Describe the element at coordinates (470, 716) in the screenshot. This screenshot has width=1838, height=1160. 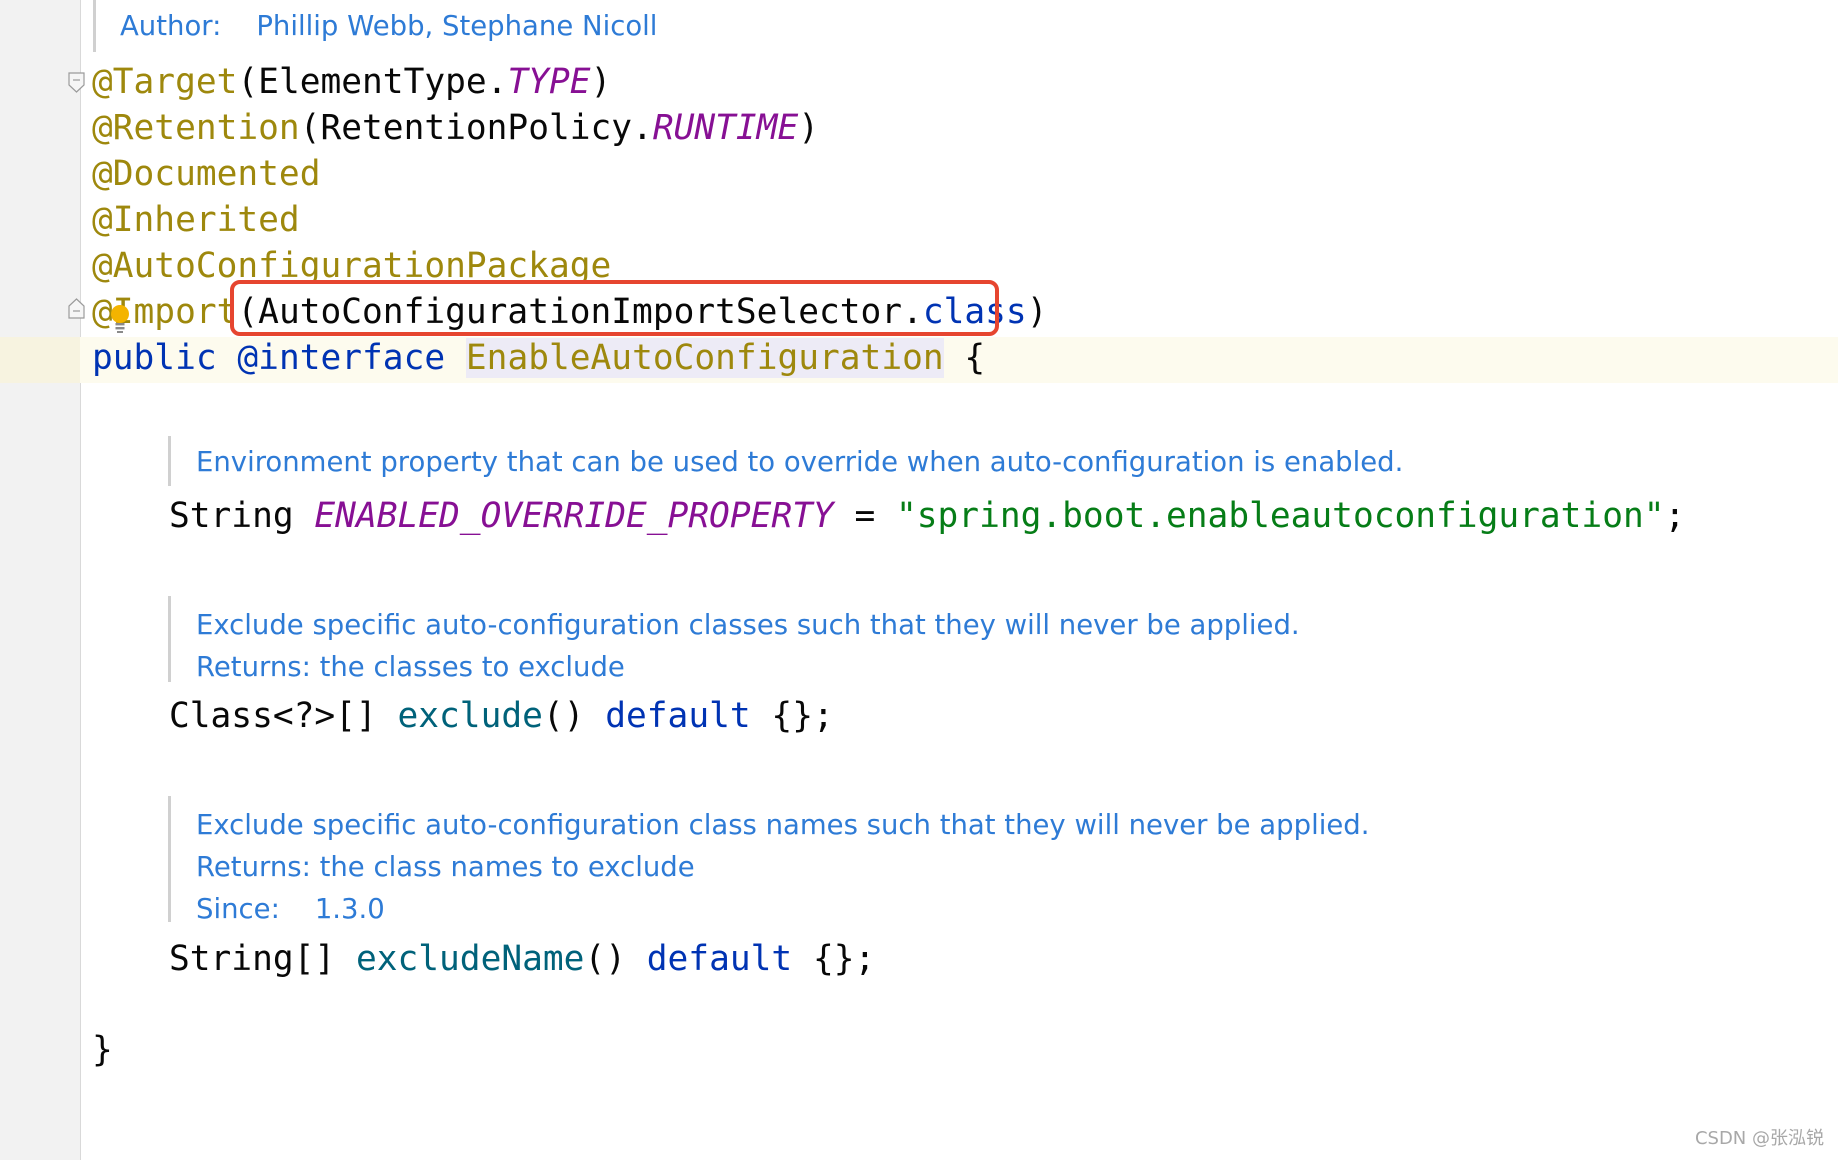
I see `exclude-method: exclude` at that location.